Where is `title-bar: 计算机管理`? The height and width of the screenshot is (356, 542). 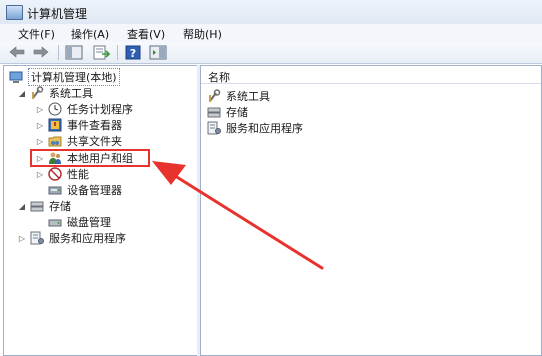 title-bar: 计算机管理 is located at coordinates (271, 12).